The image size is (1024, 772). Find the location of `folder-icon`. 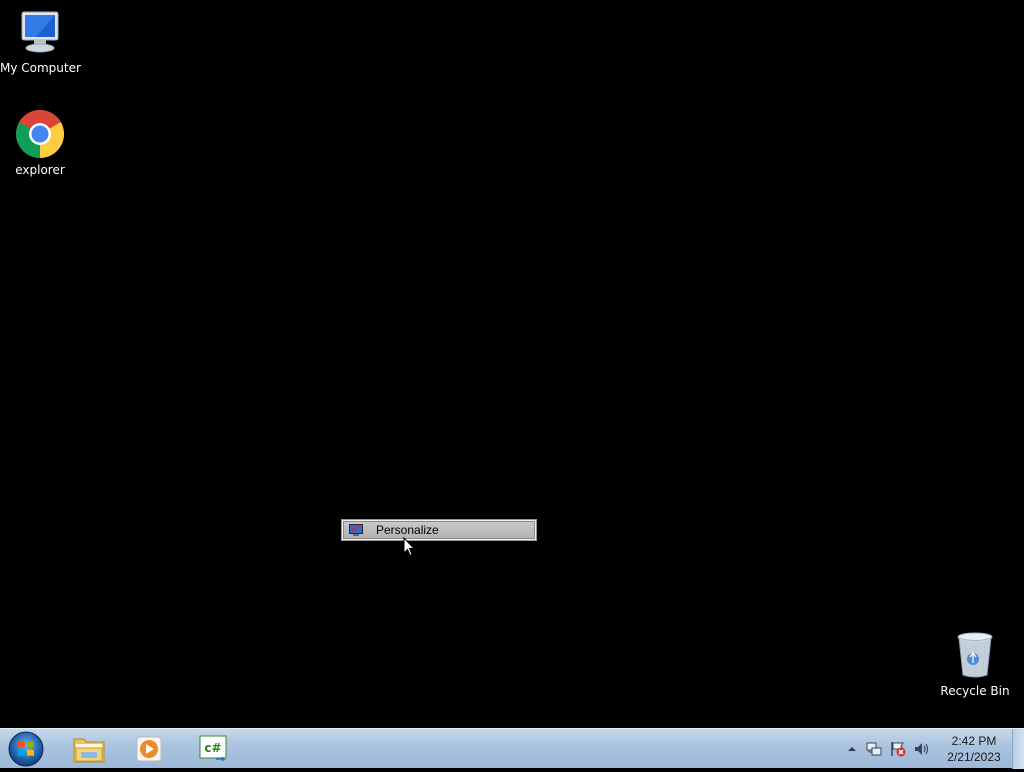

folder-icon is located at coordinates (89, 750).